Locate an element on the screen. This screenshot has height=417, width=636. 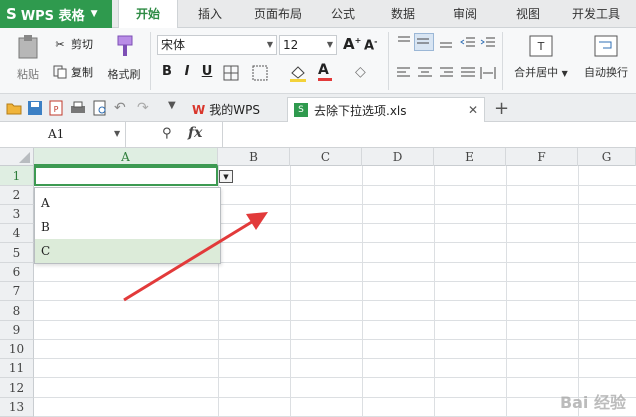
watermark: Bai 经验 is located at coordinates (592, 402).